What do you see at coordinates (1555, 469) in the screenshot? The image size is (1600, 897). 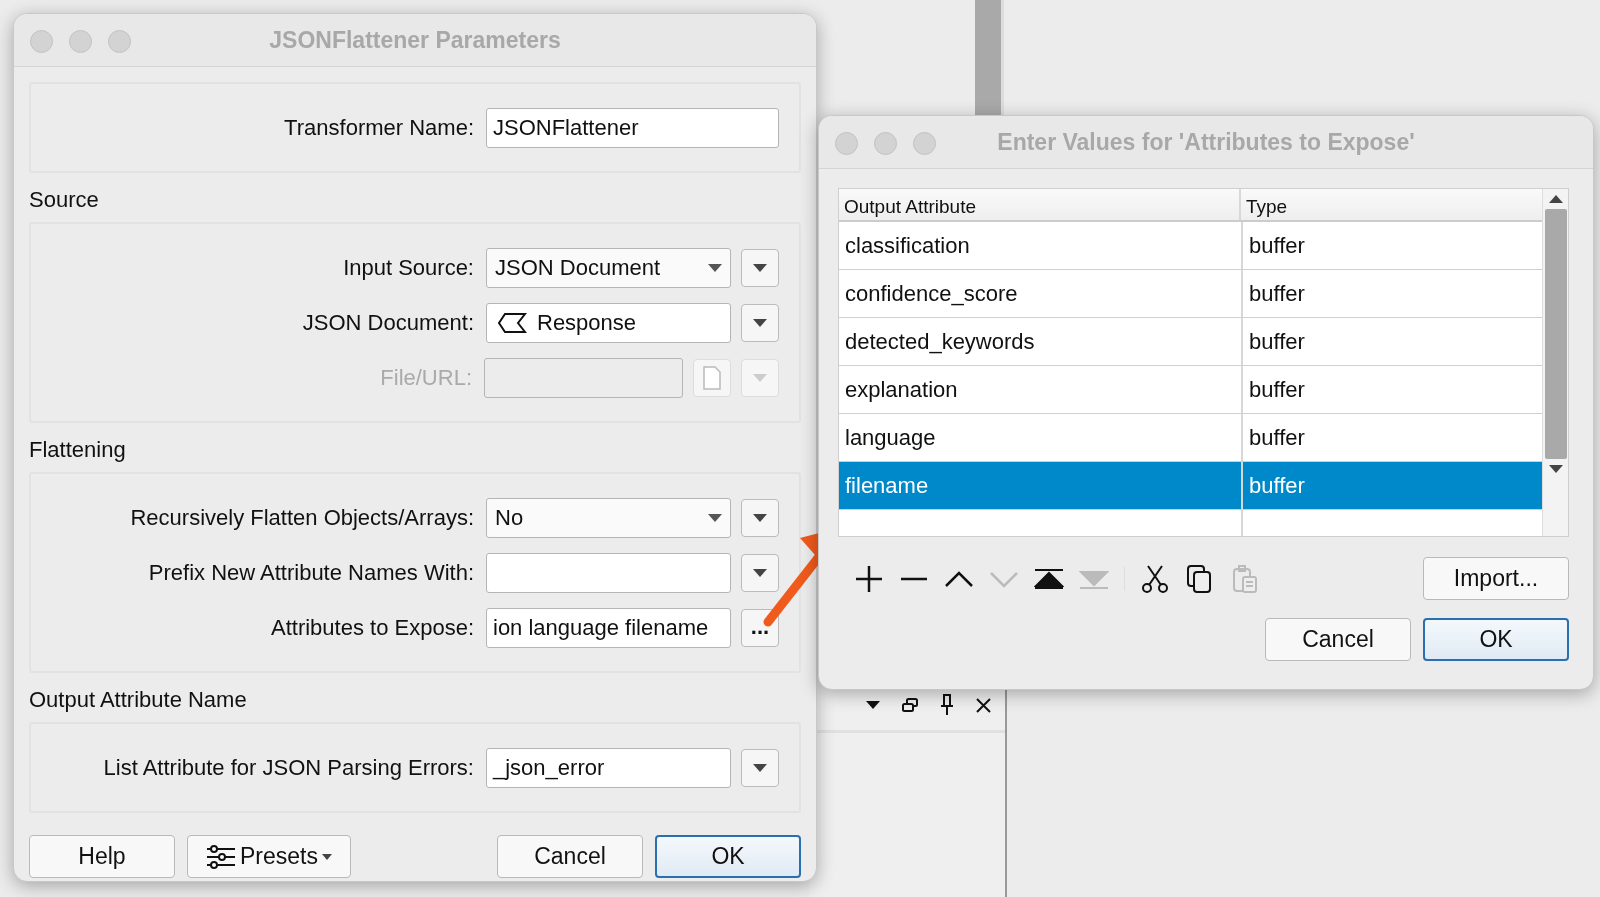 I see `scroll-down-icon` at bounding box center [1555, 469].